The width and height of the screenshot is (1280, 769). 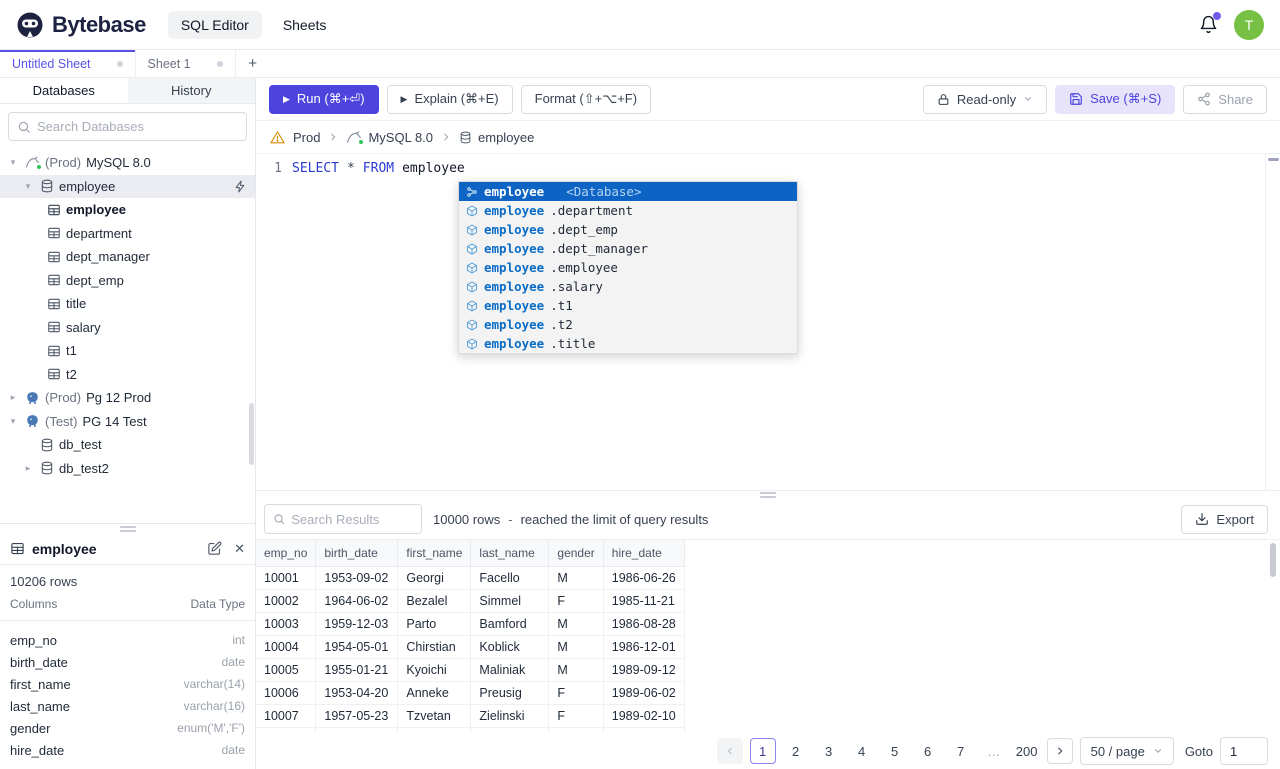 I want to click on autocomplete-item: employee .department, so click(x=628, y=210).